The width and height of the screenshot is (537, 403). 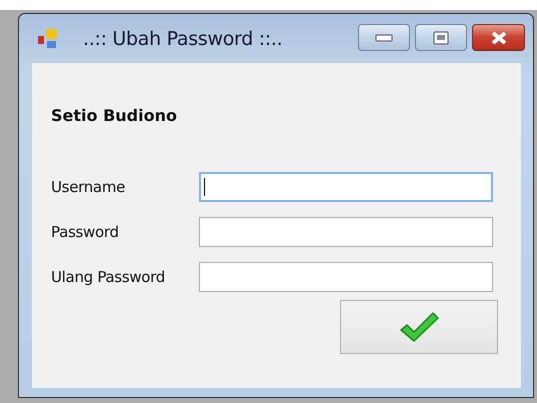 I want to click on close-icon, so click(x=499, y=37).